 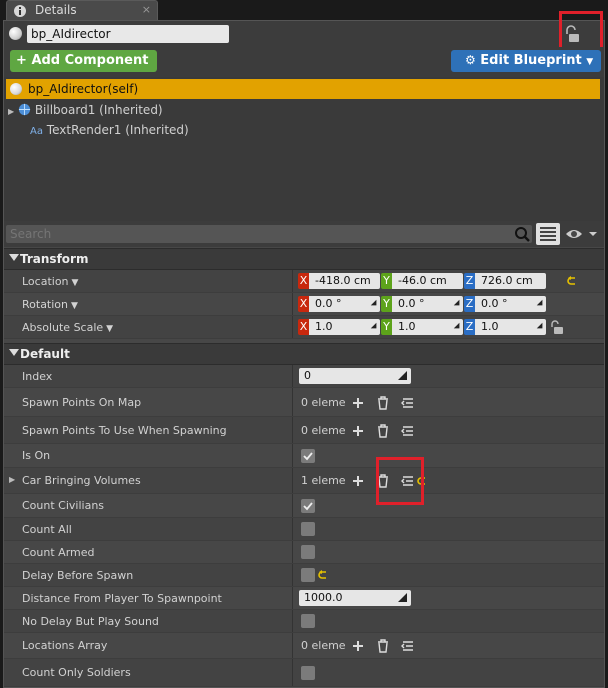 I want to click on property-label: Locations Array, so click(x=65, y=645).